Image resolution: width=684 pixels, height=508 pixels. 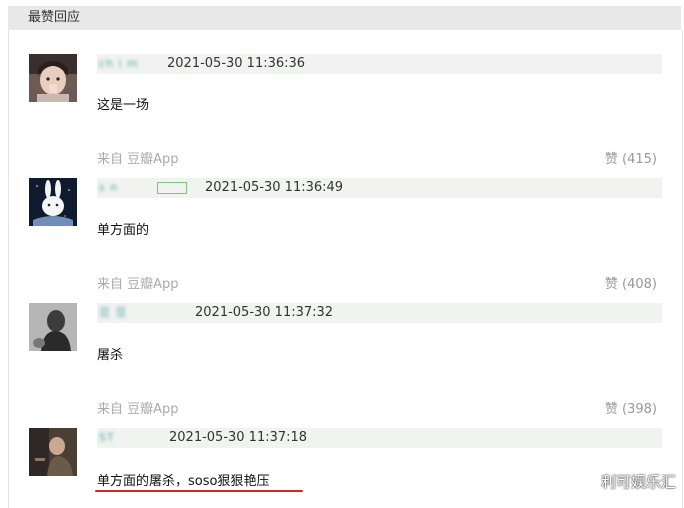 I want to click on like-button: 赞 (398), so click(x=631, y=409).